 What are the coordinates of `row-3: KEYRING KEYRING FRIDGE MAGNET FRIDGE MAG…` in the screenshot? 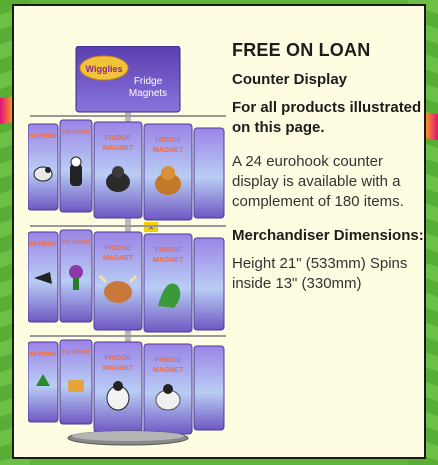 It's located at (127, 385).